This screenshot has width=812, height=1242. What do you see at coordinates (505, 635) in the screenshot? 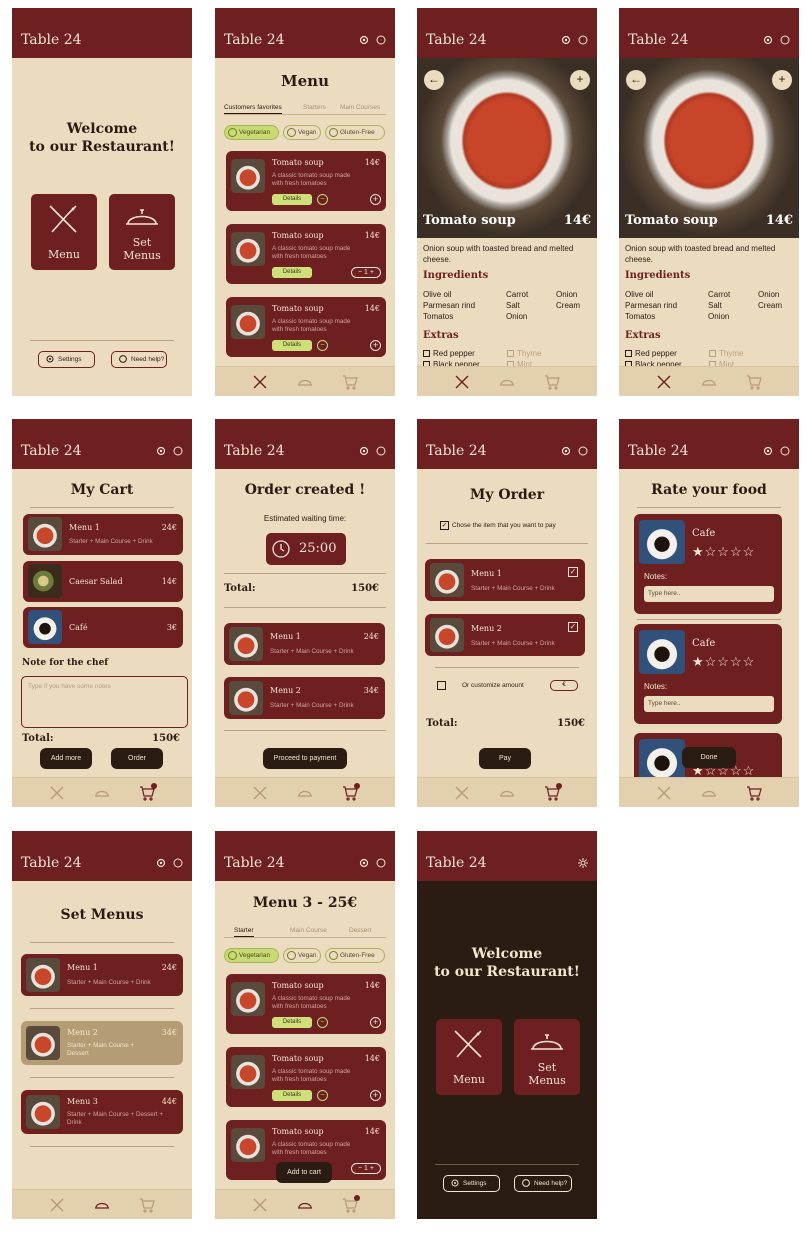
I see `order-item: Menu 2 Starter + Main Course + Drink ✓` at bounding box center [505, 635].